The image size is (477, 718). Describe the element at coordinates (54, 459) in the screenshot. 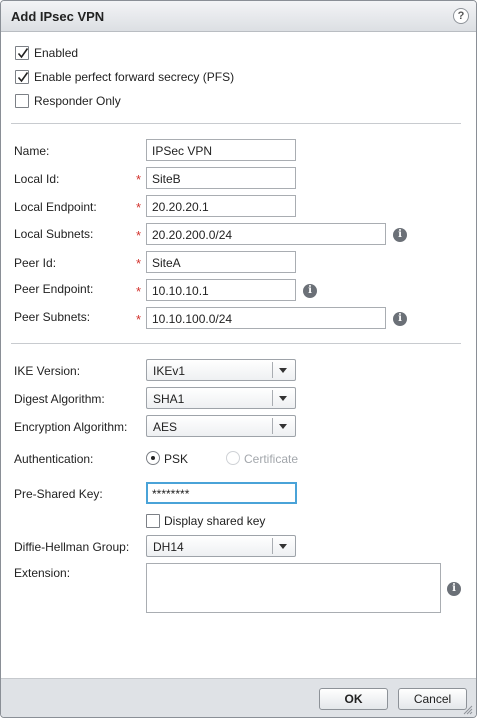

I see `authentication-label: Authentication:` at that location.